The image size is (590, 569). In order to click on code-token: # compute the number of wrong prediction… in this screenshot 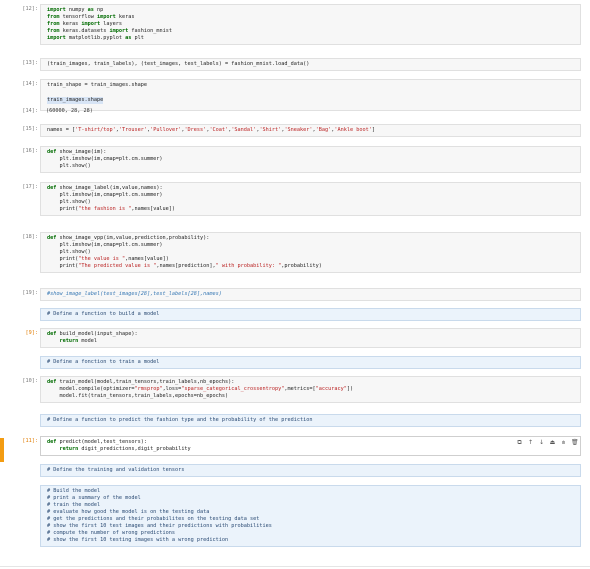, I will do `click(111, 533)`.